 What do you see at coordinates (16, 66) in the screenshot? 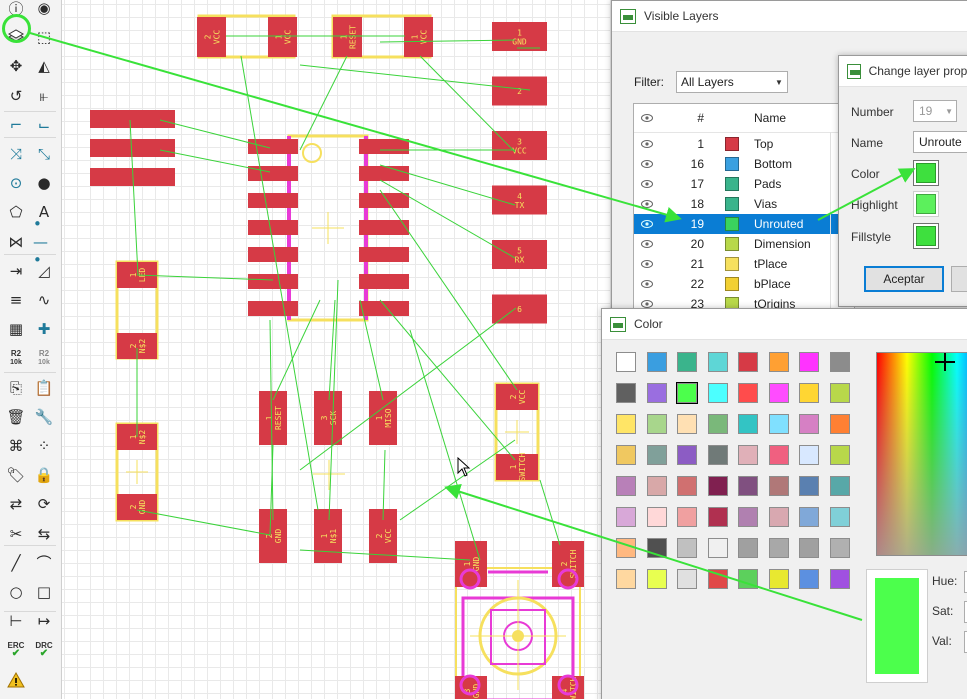
I see `move-icon: ✥` at bounding box center [16, 66].